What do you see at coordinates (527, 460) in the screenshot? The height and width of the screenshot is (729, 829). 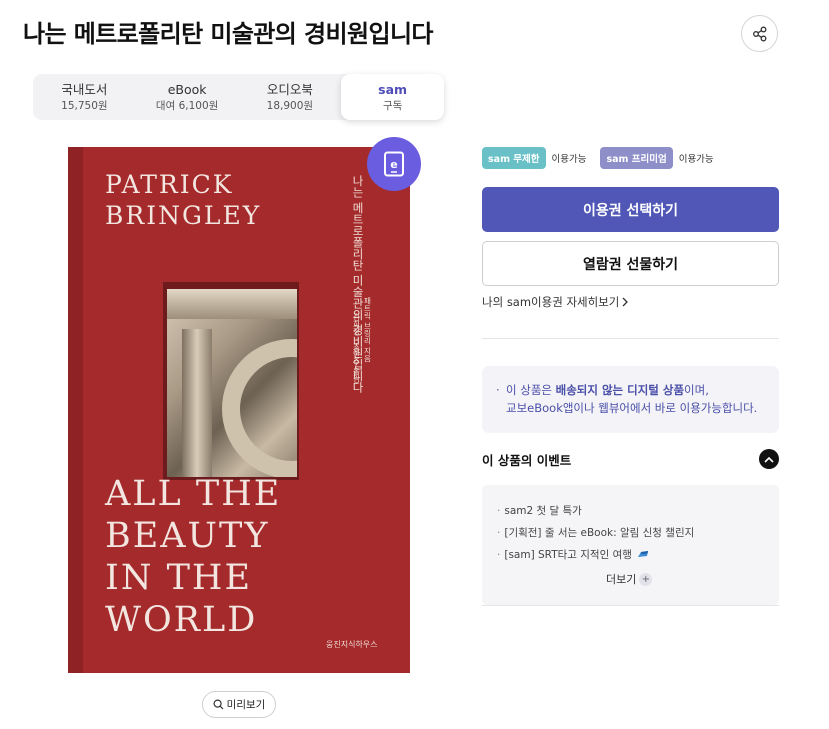 I see `events-heading: 이 상품의 이벤트` at bounding box center [527, 460].